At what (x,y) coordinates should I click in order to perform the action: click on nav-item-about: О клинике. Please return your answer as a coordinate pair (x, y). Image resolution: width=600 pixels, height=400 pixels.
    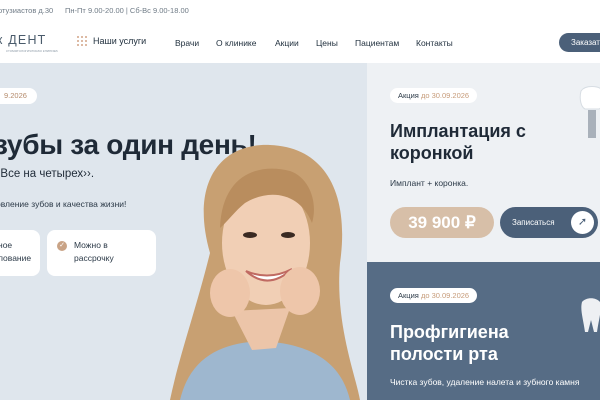
    Looking at the image, I should click on (236, 43).